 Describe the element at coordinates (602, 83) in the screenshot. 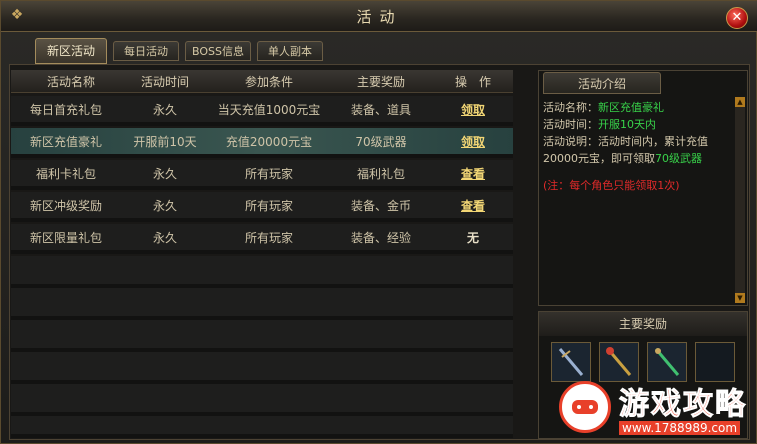

I see `intro-tab: 活动介绍` at that location.